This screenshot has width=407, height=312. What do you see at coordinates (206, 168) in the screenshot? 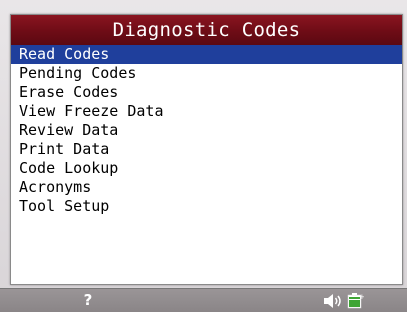
I see `menu-item-code-lookup: Code Lookup` at bounding box center [206, 168].